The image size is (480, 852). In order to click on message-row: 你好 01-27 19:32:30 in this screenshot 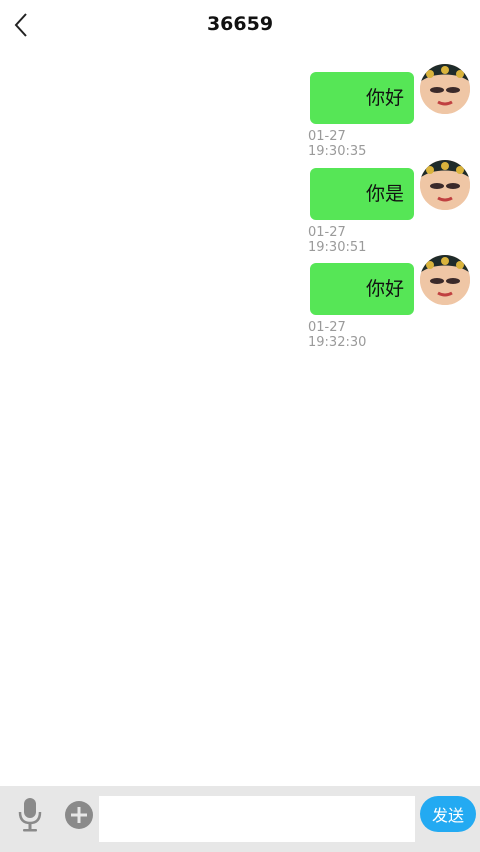, I will do `click(385, 302)`.